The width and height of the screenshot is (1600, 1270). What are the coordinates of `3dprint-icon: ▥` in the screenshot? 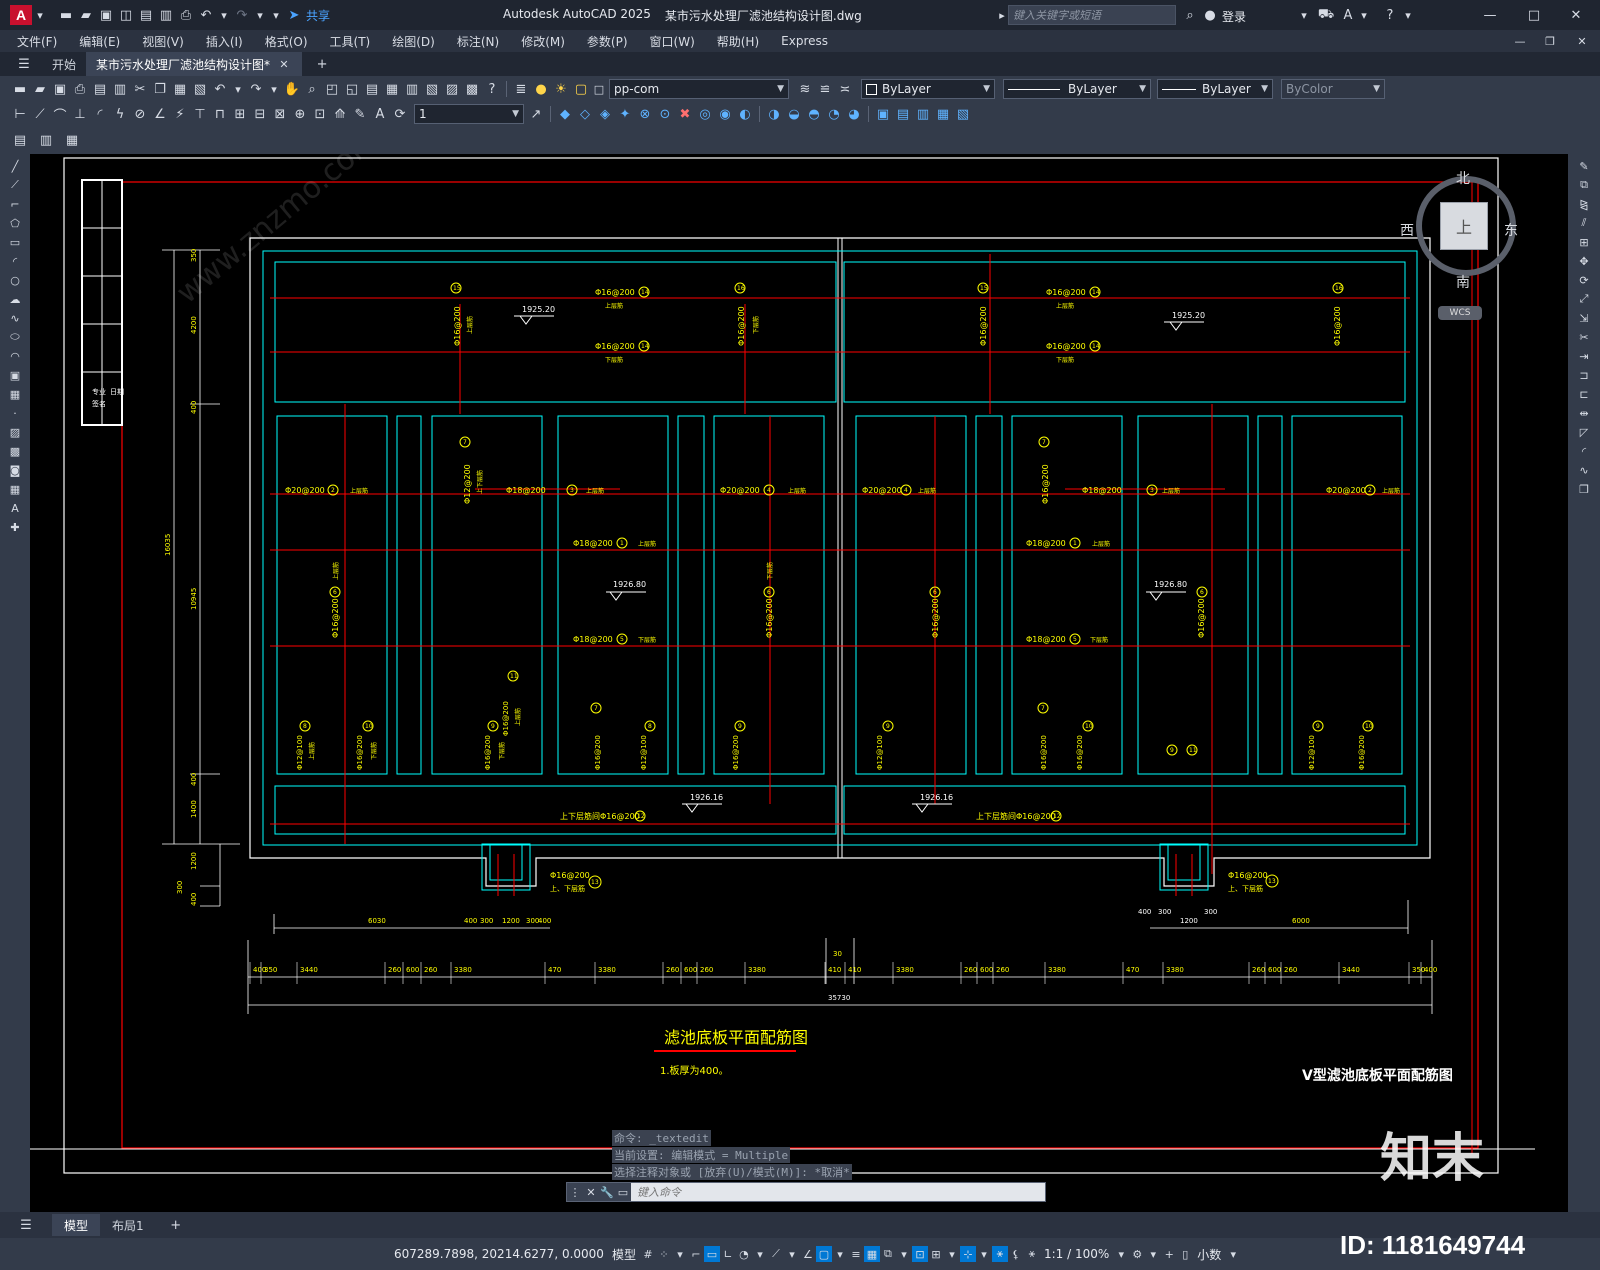 It's located at (120, 89).